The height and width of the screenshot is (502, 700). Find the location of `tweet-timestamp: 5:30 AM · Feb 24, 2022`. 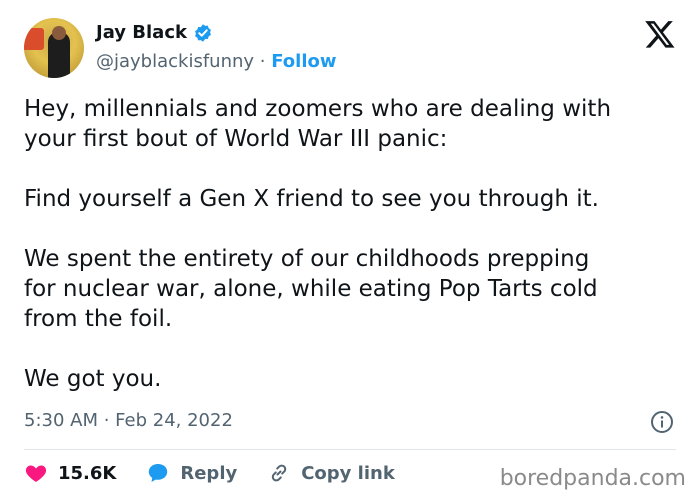

tweet-timestamp: 5:30 AM · Feb 24, 2022 is located at coordinates (128, 420).